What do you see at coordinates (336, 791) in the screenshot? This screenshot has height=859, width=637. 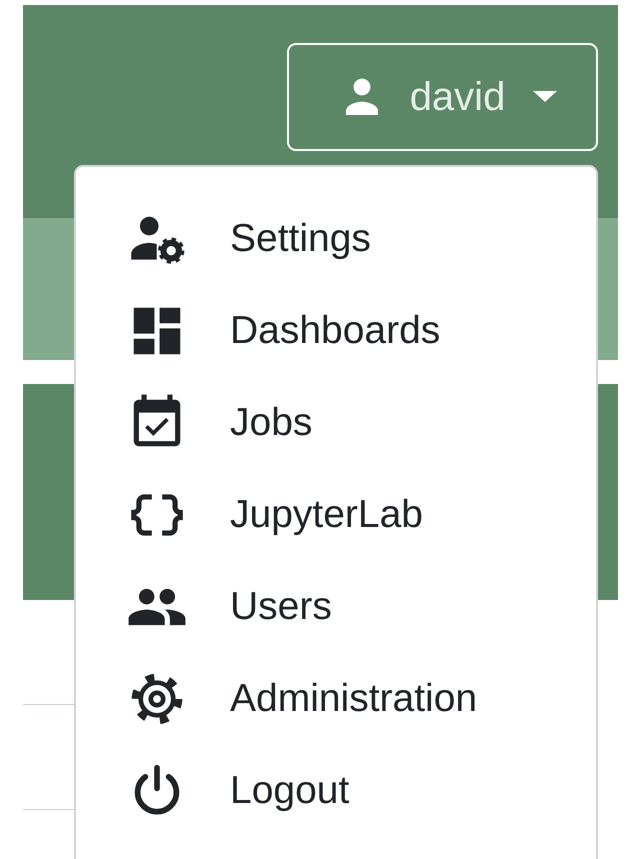 I see `menu-item: Logout` at bounding box center [336, 791].